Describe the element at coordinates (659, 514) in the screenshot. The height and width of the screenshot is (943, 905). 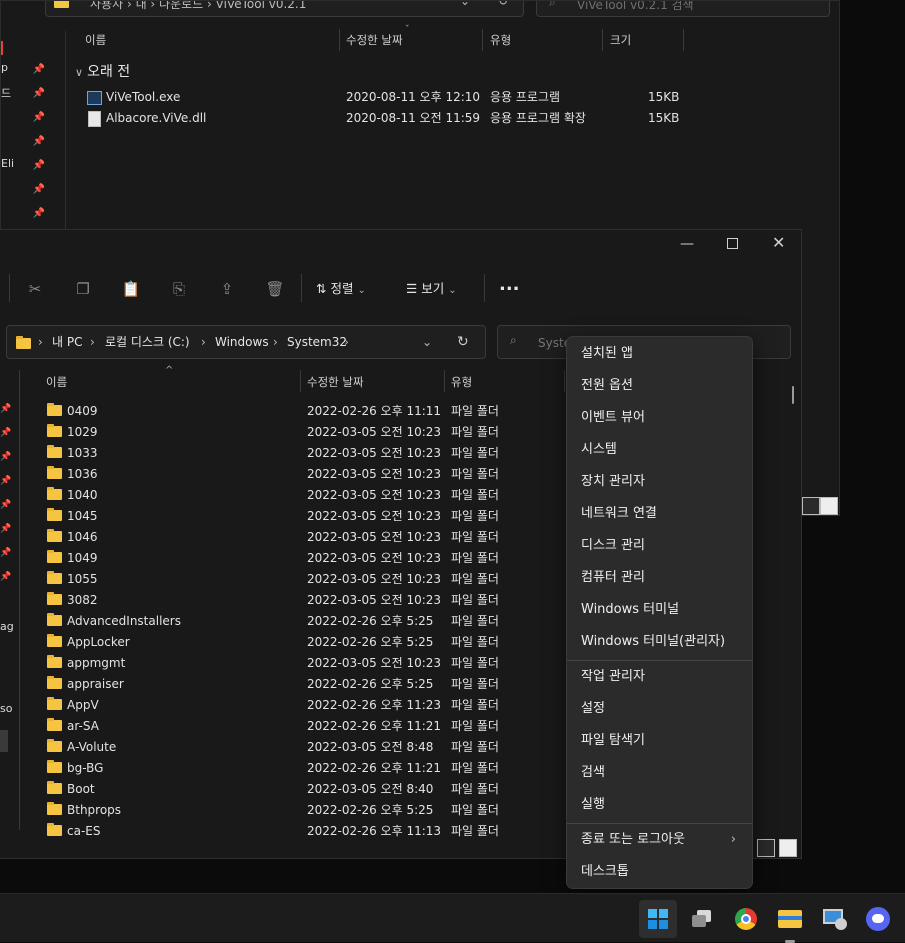
I see `menu-item: 네트워크 연결` at that location.